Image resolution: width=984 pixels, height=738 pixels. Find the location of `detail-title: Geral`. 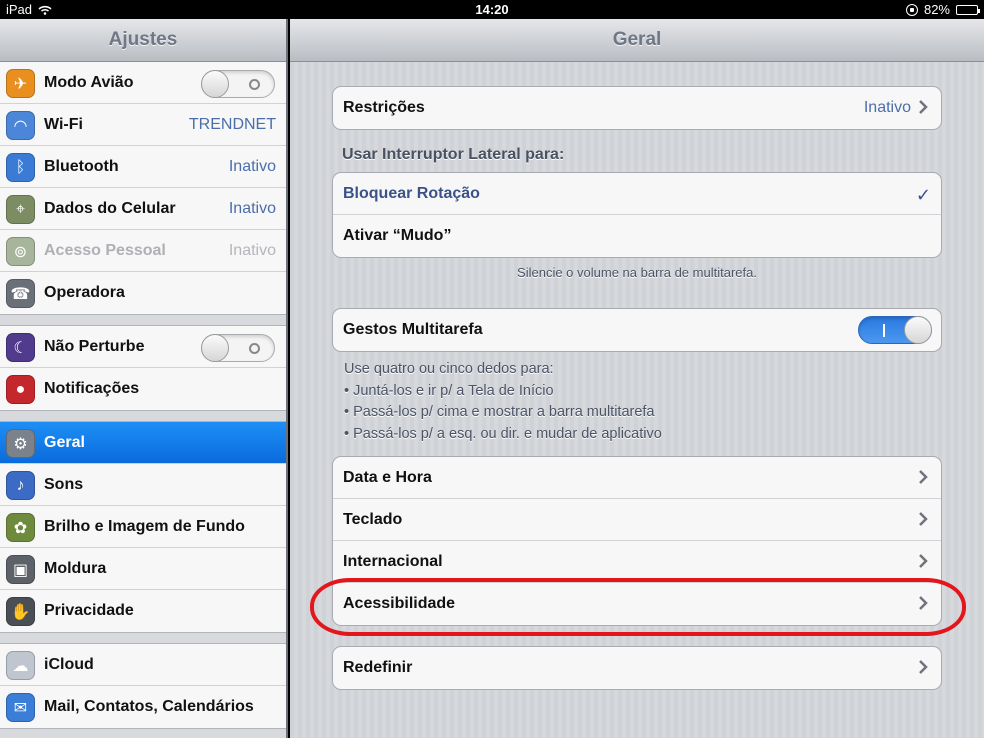

detail-title: Geral is located at coordinates (637, 40).